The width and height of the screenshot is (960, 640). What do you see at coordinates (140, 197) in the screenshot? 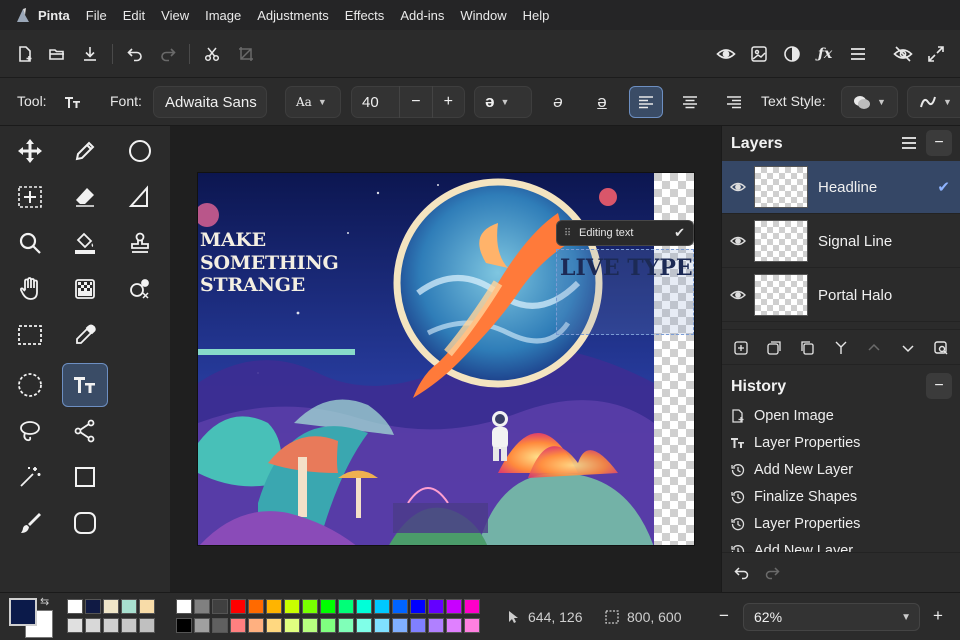
I see `freeform-shape-tool` at bounding box center [140, 197].